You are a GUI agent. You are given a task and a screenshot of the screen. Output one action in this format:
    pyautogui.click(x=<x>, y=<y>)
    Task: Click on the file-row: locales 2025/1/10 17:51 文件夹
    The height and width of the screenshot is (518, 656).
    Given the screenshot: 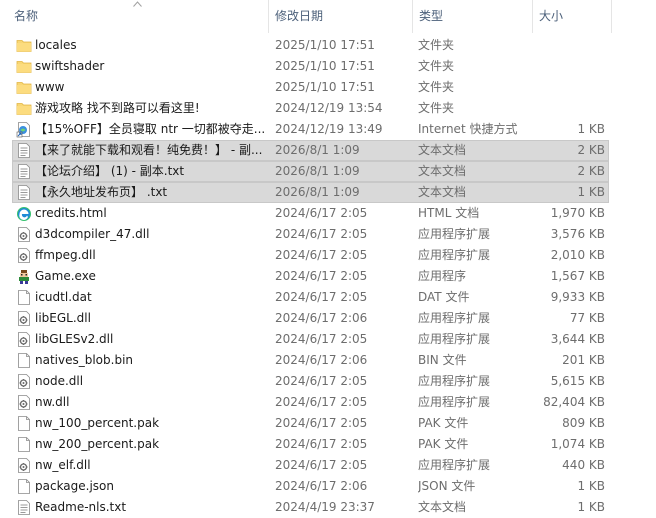 What is the action you would take?
    pyautogui.click(x=310, y=45)
    